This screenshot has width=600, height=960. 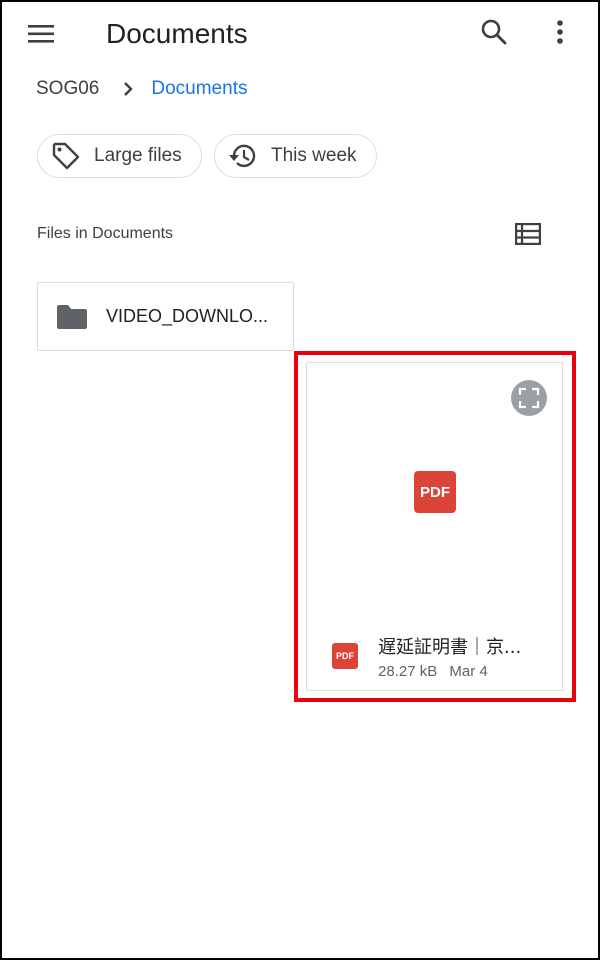 I want to click on folder-icon, so click(x=72, y=317).